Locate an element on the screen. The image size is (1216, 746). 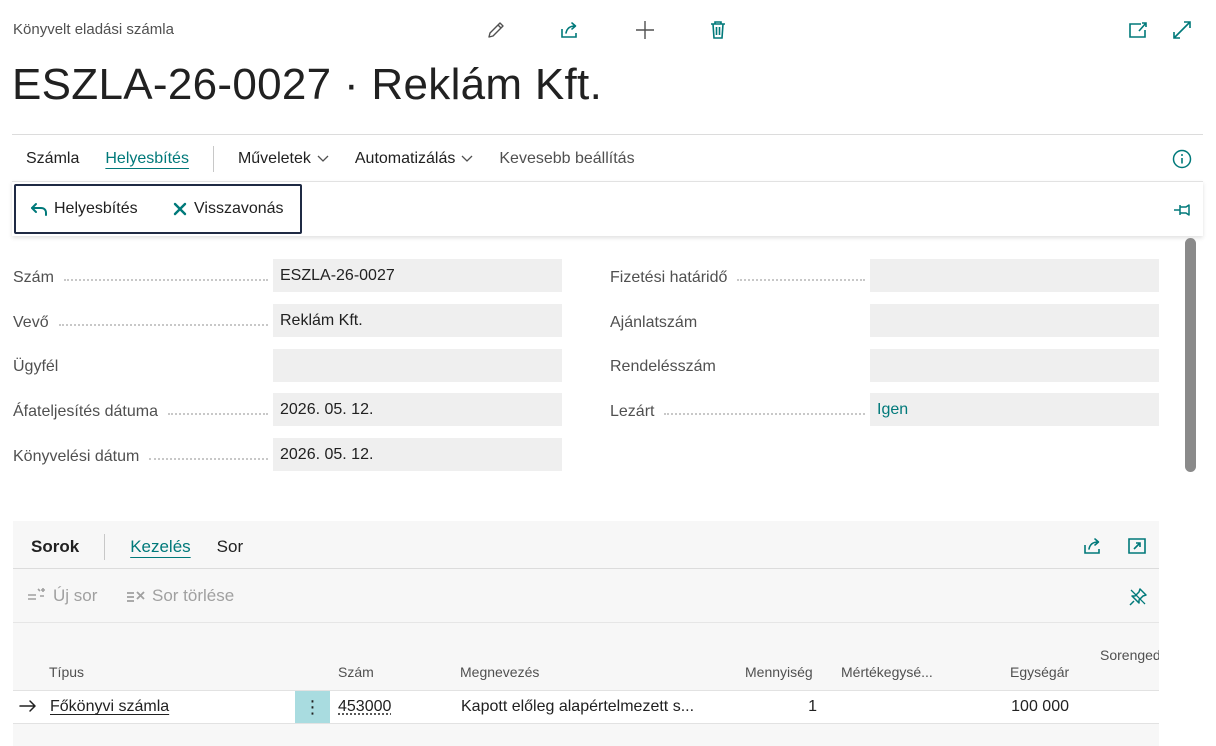
lines-tab-manage: Kezelés is located at coordinates (160, 547).